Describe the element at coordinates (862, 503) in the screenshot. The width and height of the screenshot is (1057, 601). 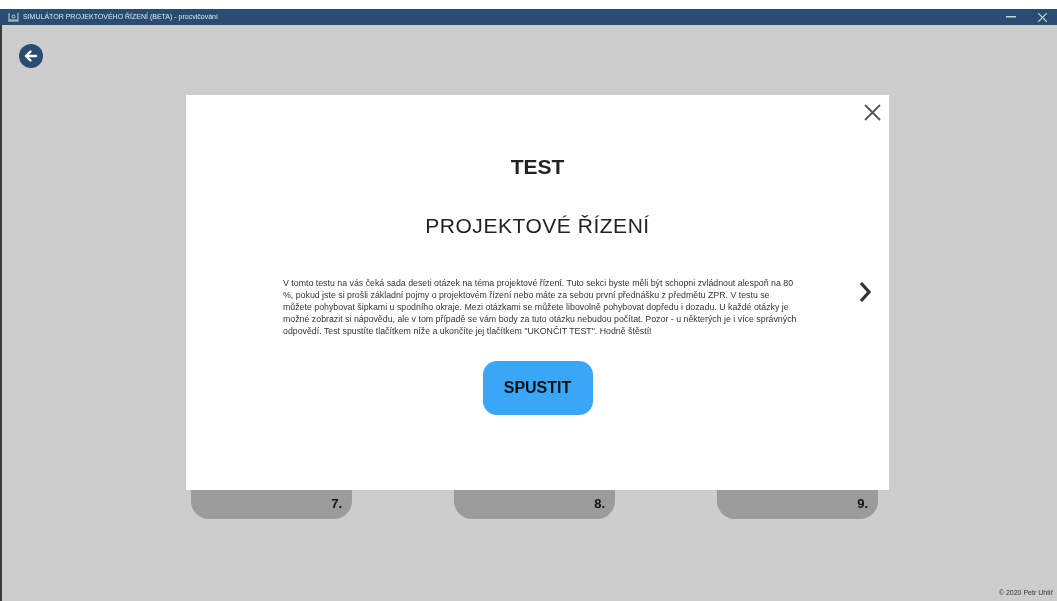
I see `topic-number: 9.` at that location.